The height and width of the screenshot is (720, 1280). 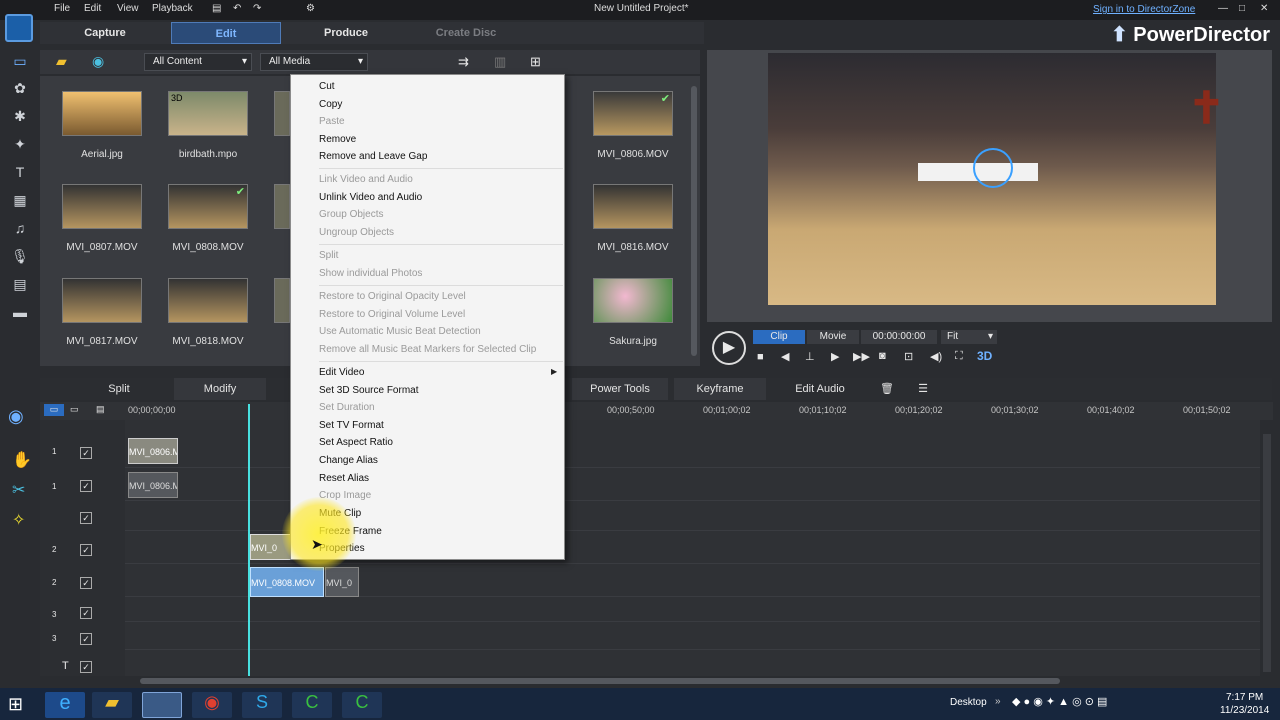 I want to click on chrome-icon: ◉, so click(x=212, y=705).